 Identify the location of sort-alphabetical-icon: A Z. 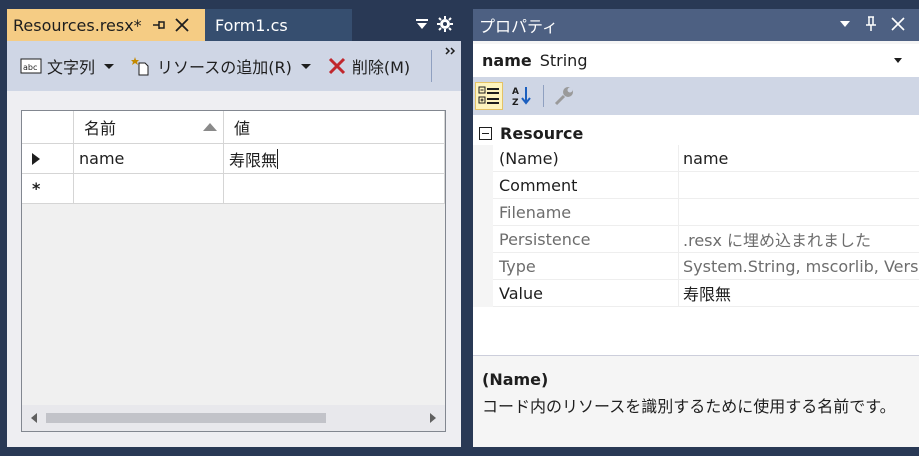
(521, 97).